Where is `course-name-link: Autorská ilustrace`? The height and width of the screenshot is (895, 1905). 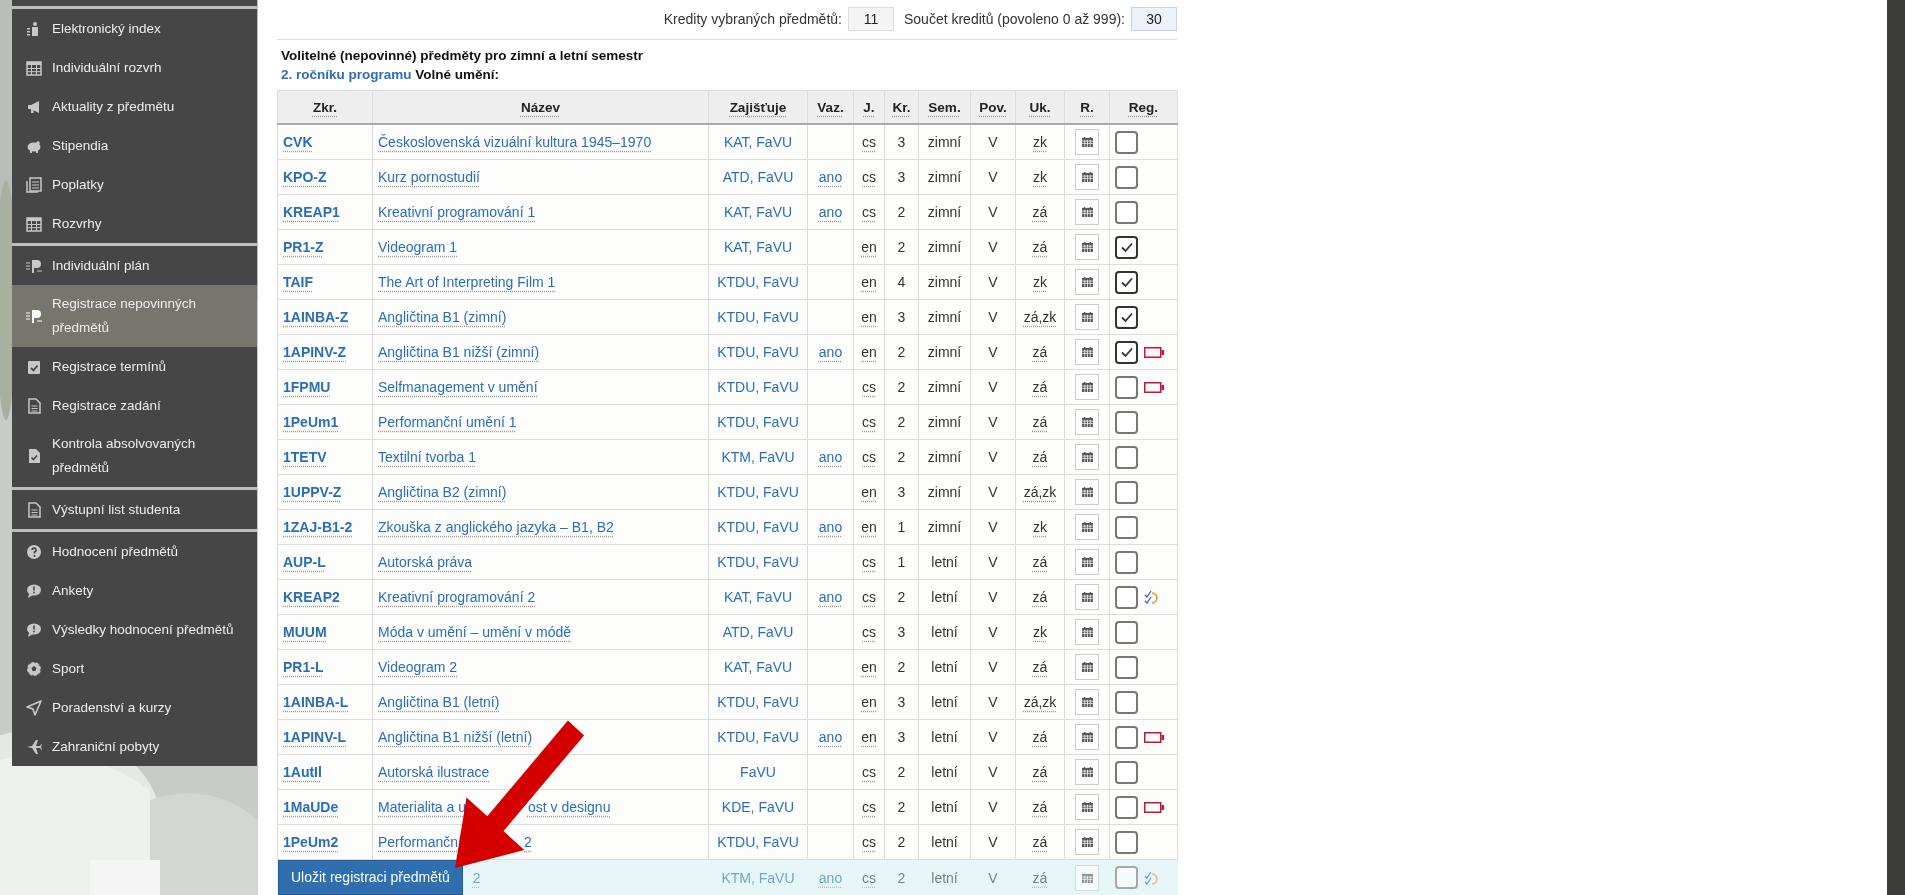 course-name-link: Autorská ilustrace is located at coordinates (434, 772).